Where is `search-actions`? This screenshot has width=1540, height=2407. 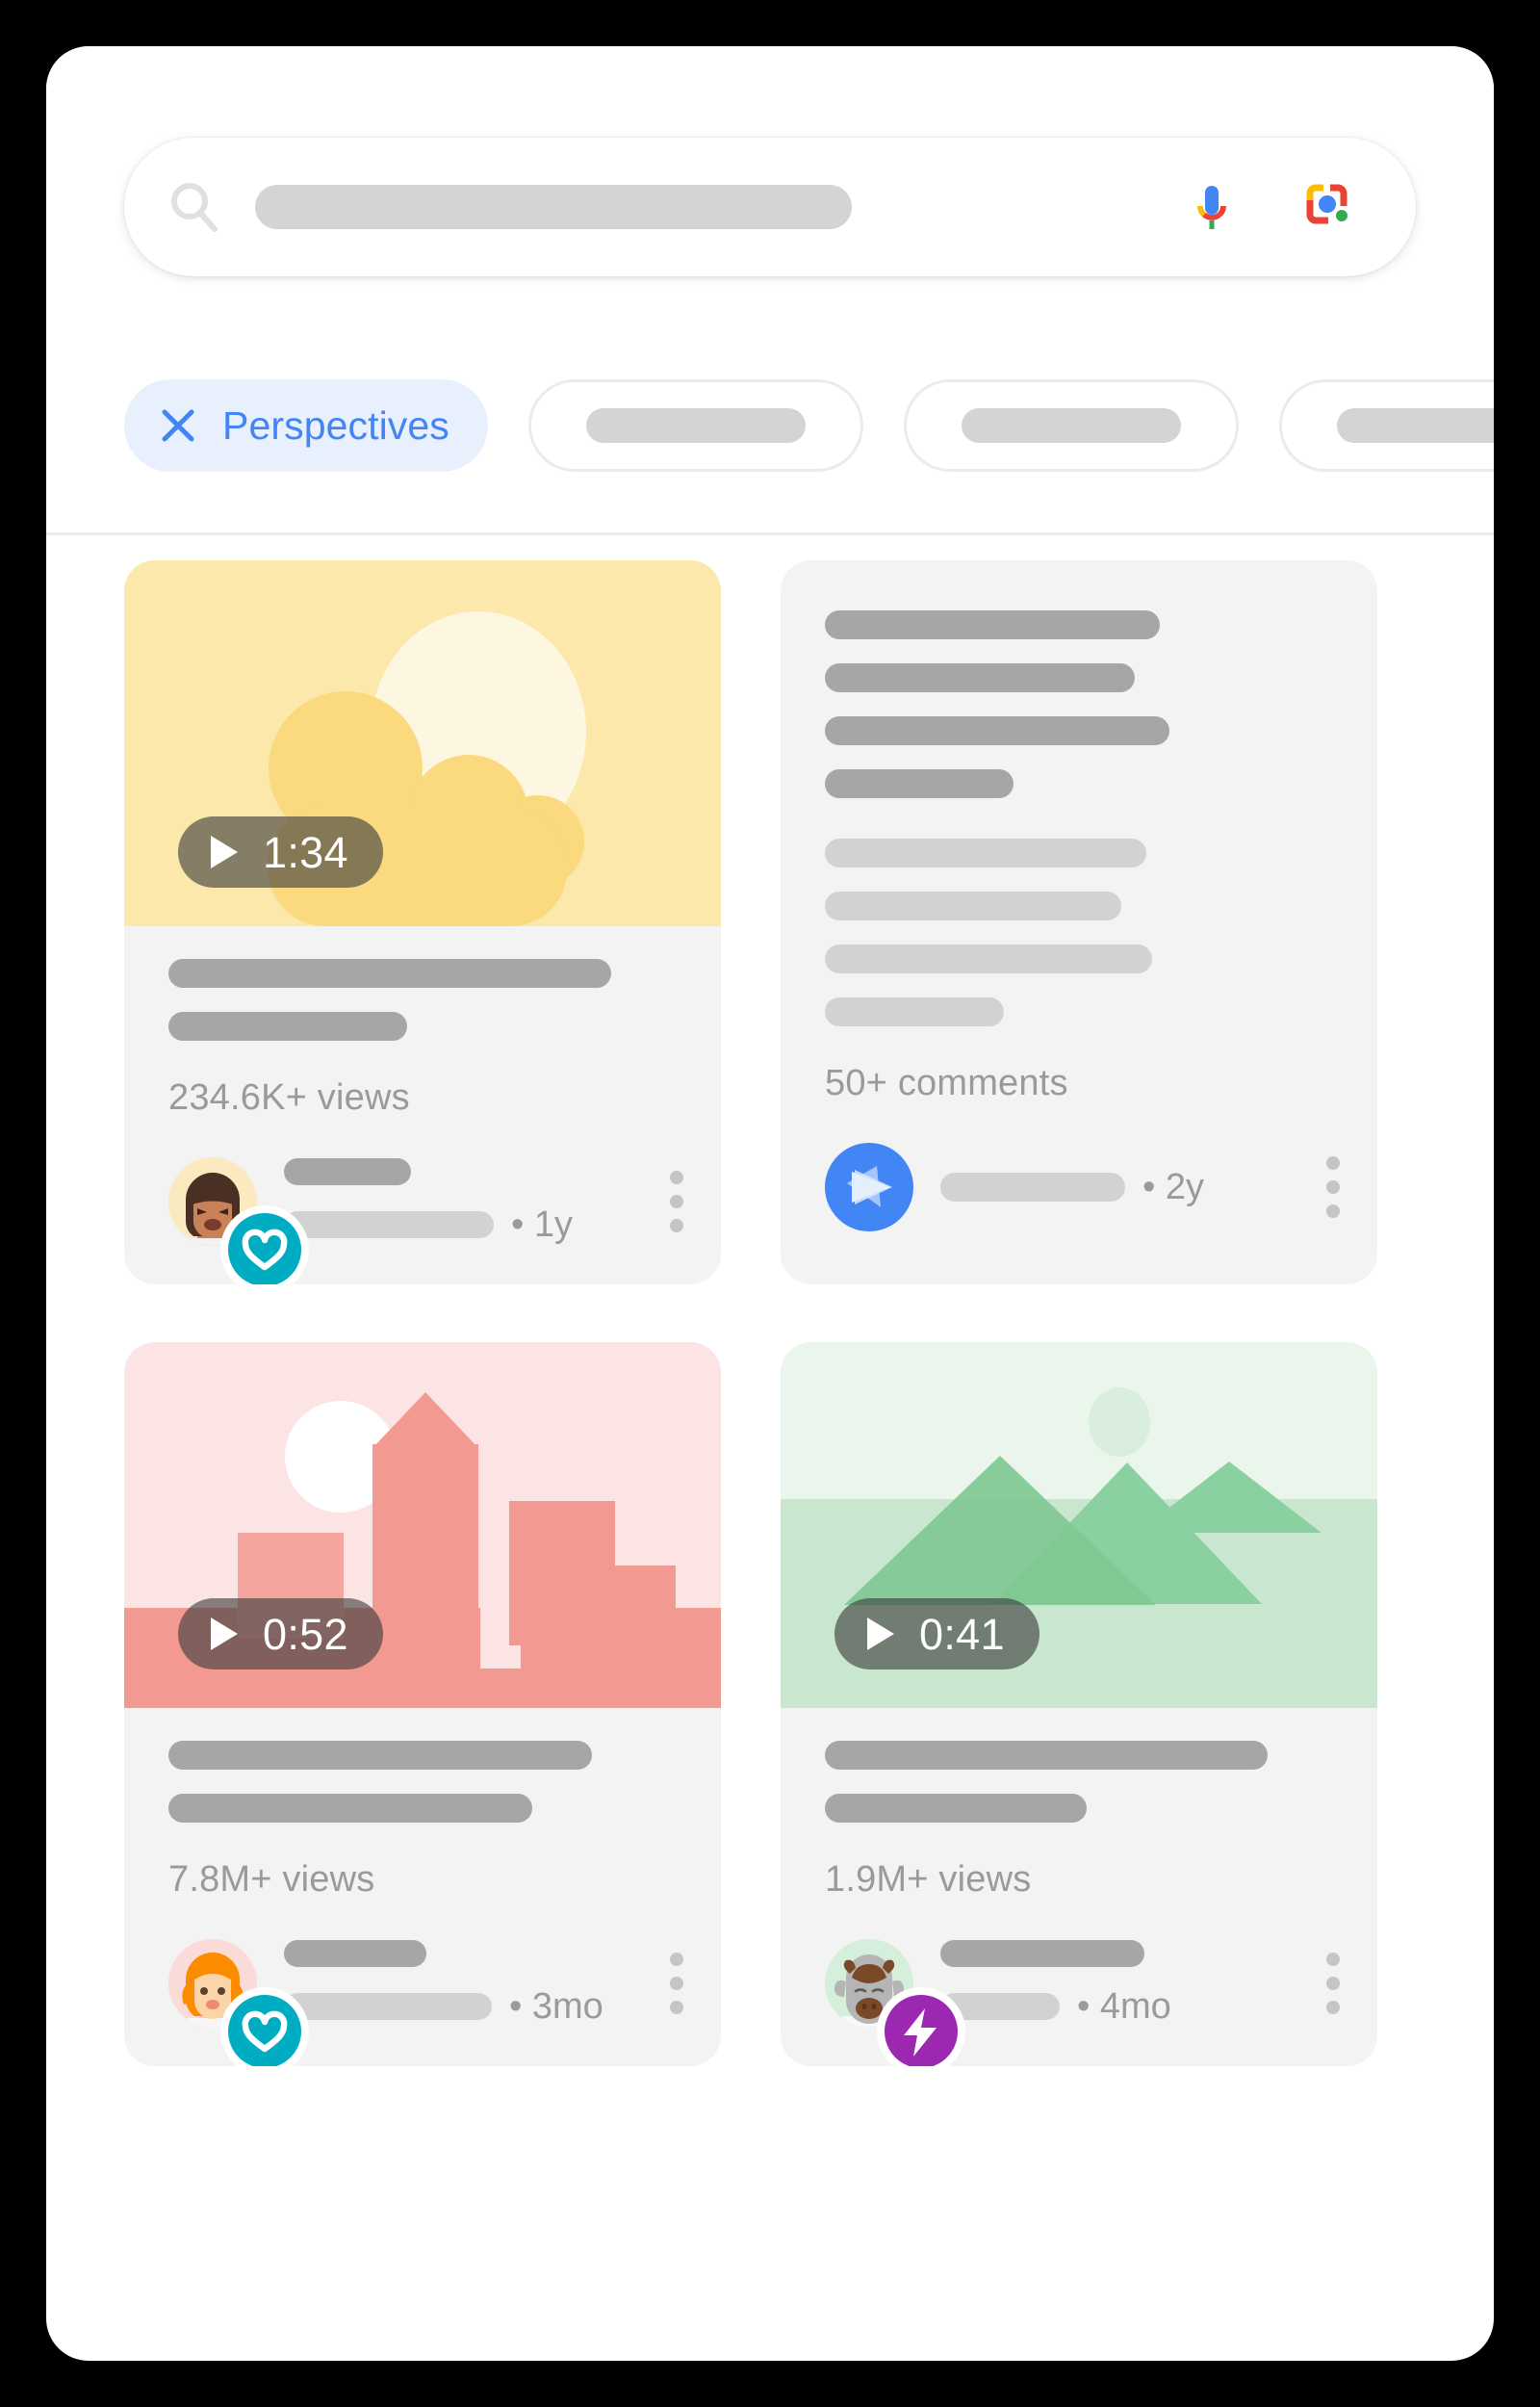 search-actions is located at coordinates (1270, 207).